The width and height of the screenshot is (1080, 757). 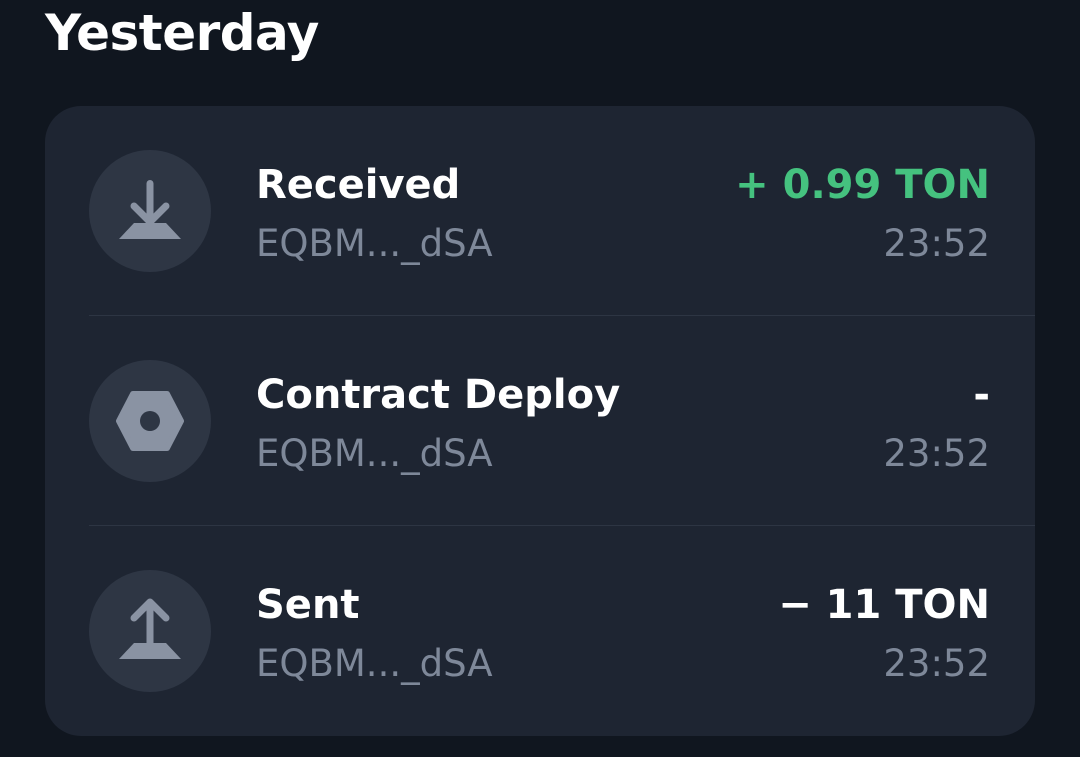 I want to click on transaction-amount: + 0.99 TON, so click(x=862, y=185).